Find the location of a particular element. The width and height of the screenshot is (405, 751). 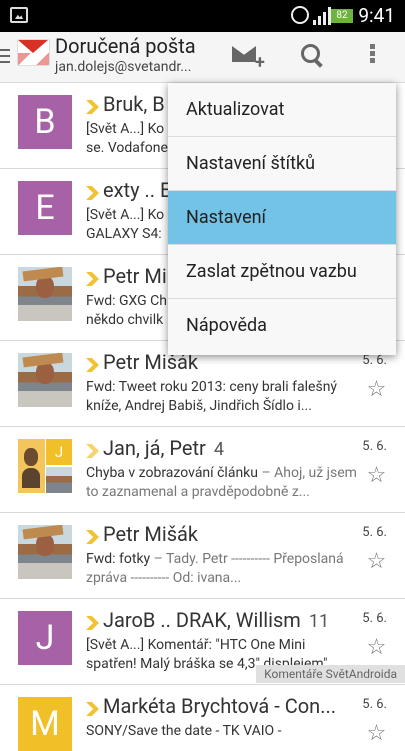

search-icon is located at coordinates (311, 54).